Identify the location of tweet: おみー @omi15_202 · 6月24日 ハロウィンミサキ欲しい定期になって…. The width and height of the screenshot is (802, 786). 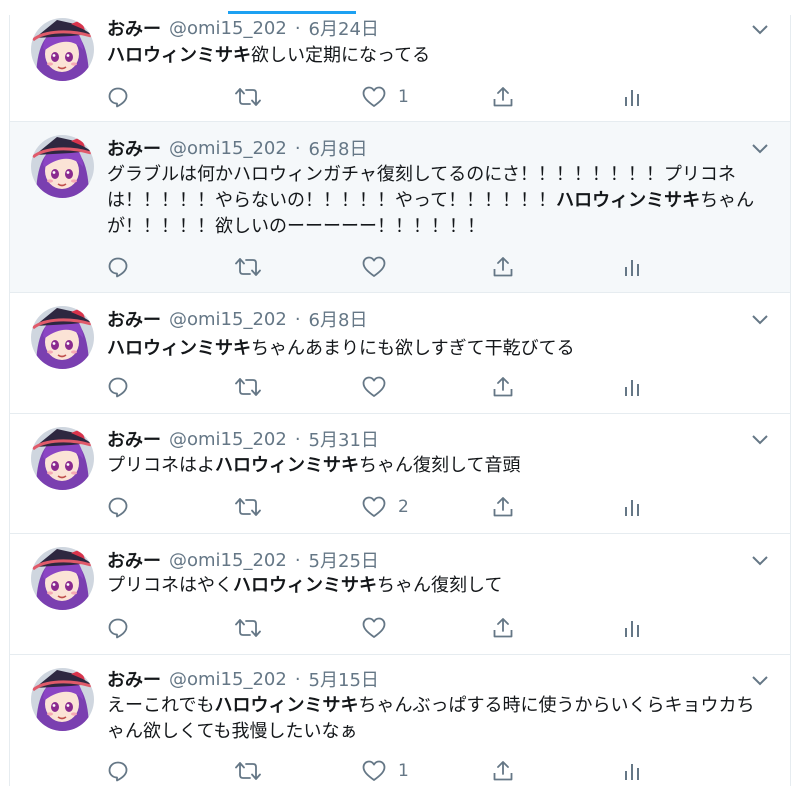
(400, 68).